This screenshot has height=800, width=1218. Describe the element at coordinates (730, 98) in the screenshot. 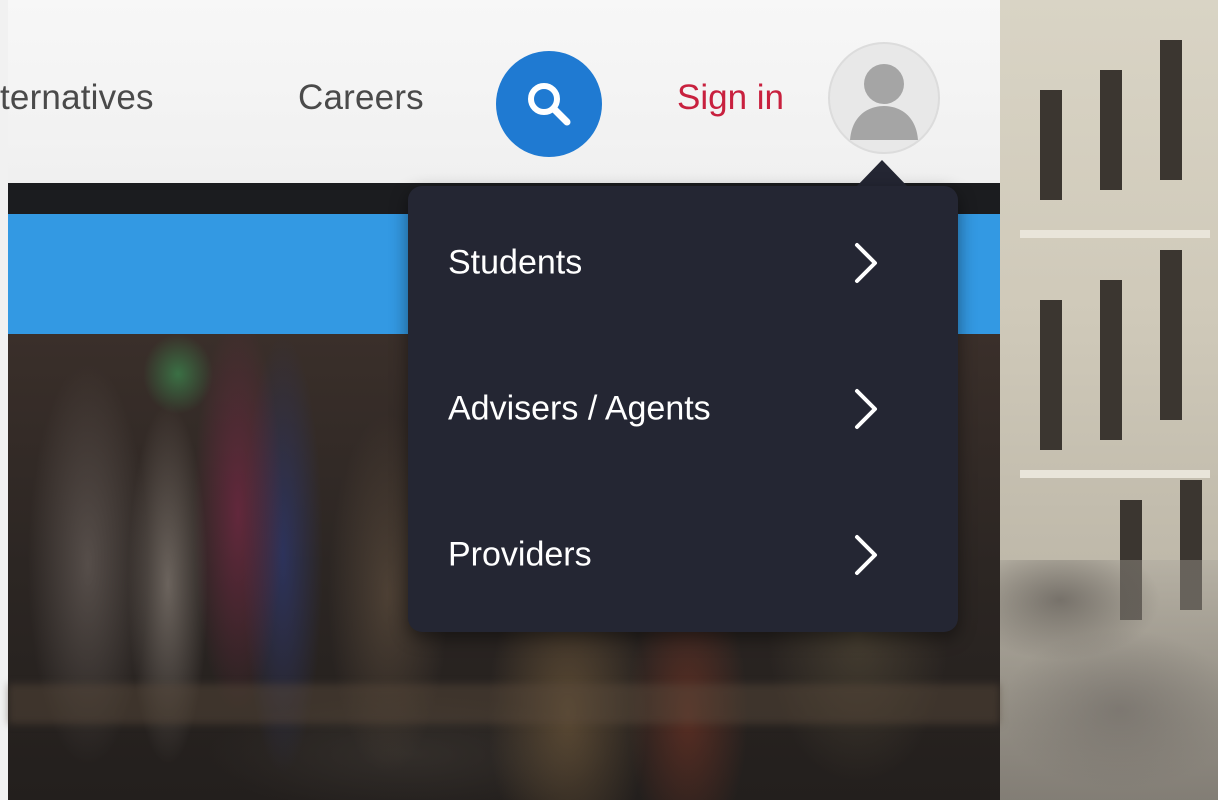

I see `sign-in-link: Sign in` at that location.